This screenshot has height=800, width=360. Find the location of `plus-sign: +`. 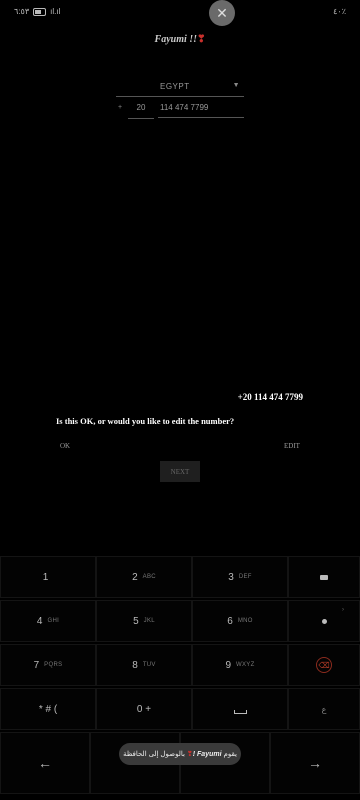

plus-sign: + is located at coordinates (120, 107).